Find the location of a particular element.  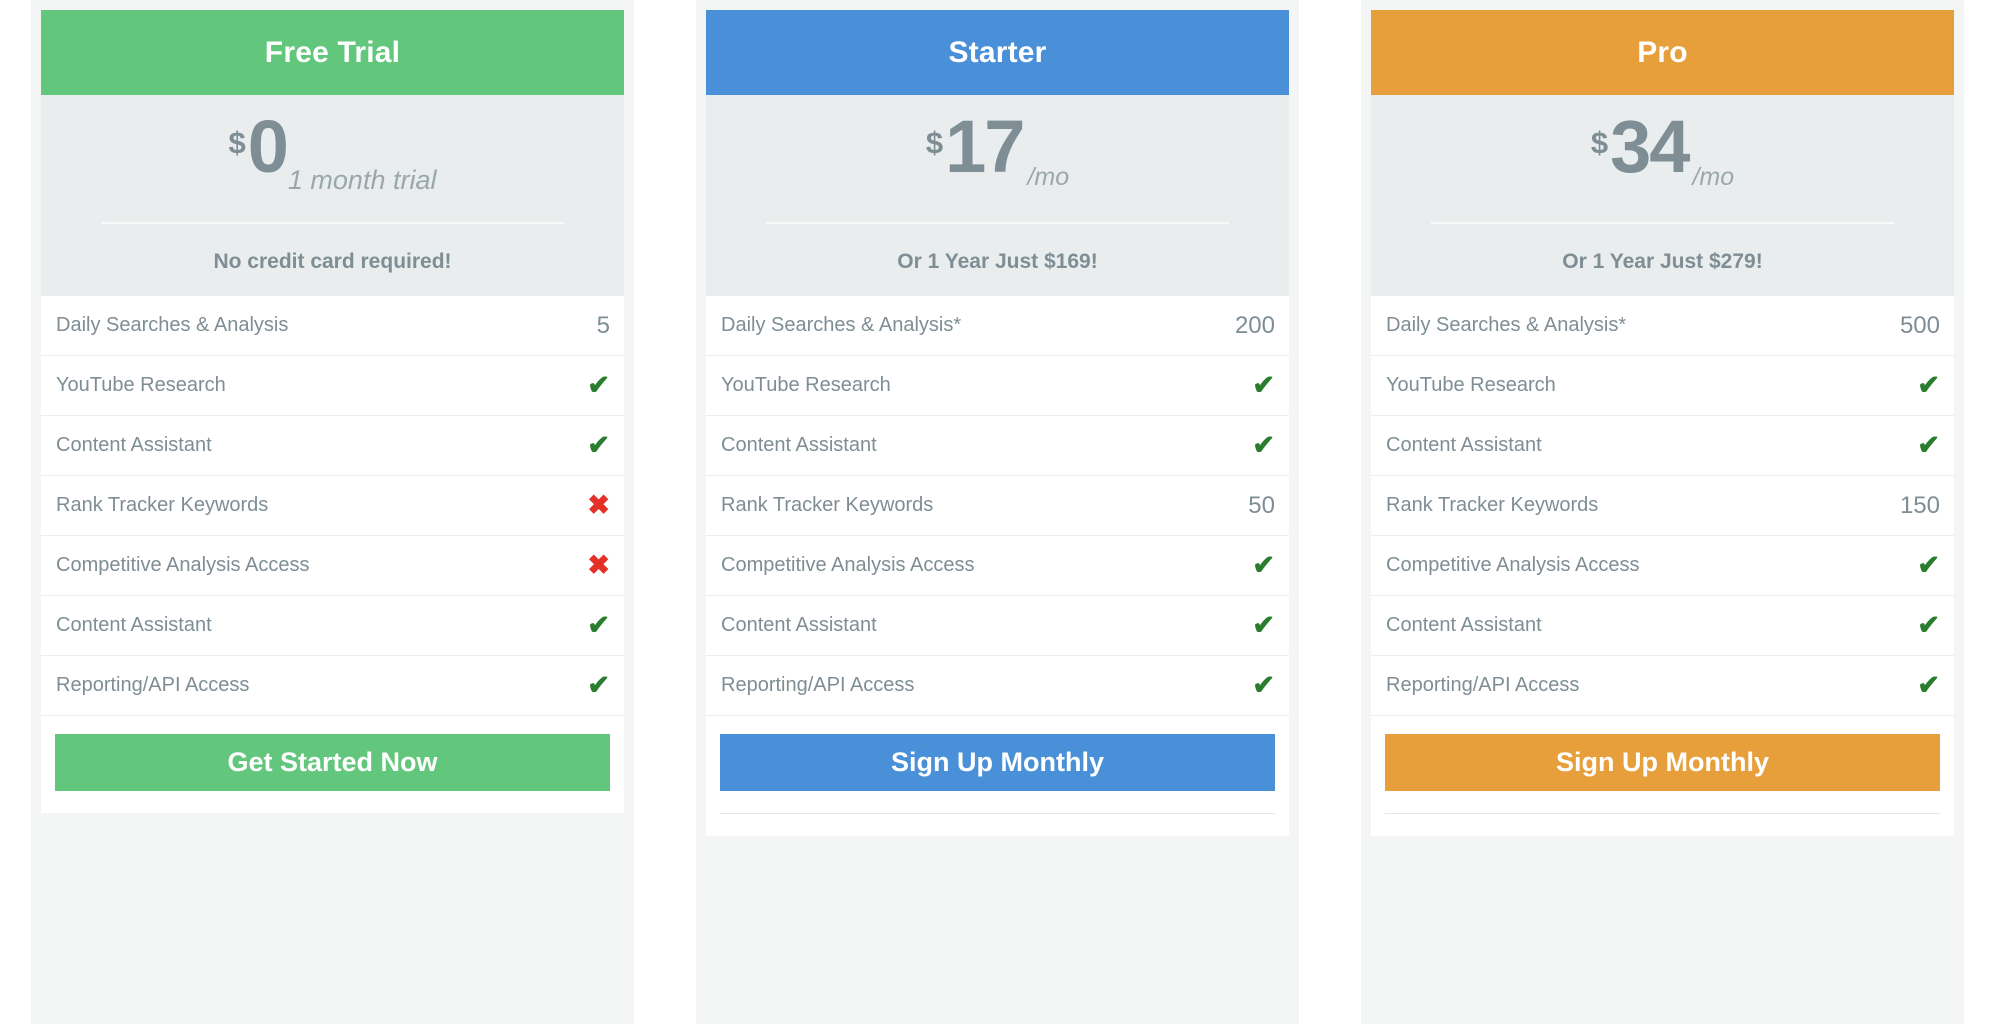

price-note: No credit card required! is located at coordinates (332, 261).